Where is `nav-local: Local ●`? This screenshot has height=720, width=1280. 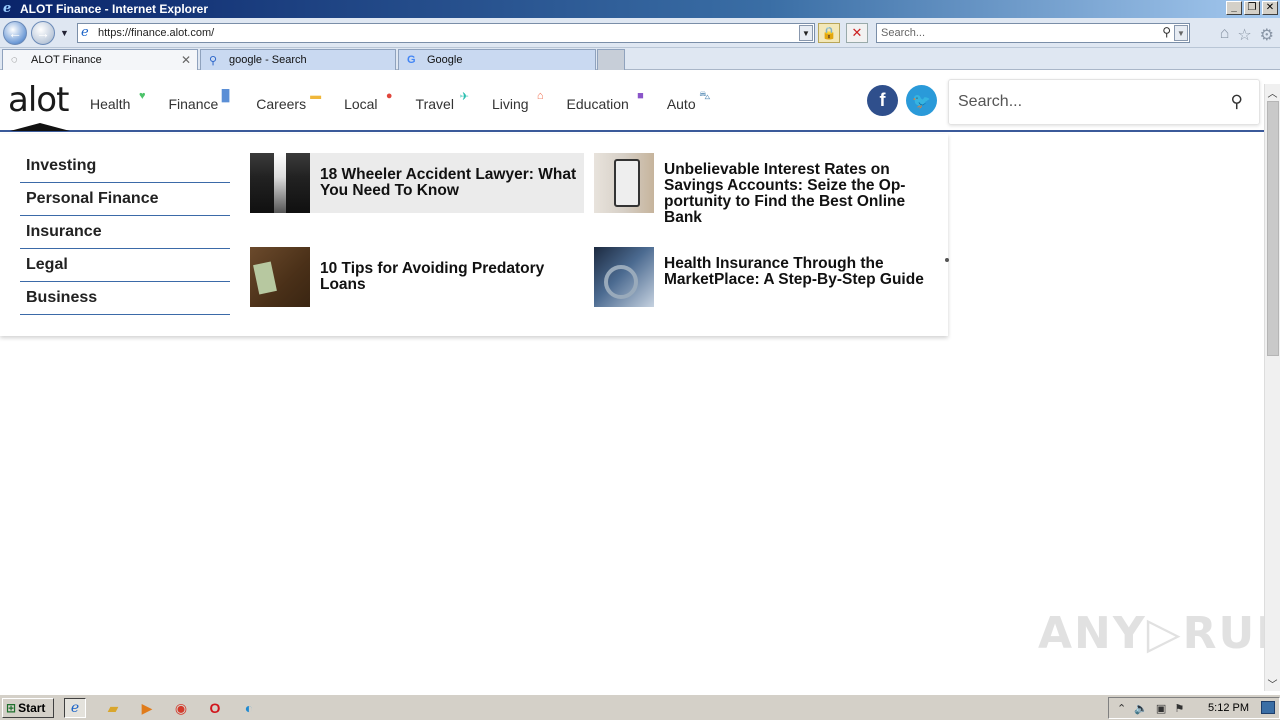 nav-local: Local ● is located at coordinates (368, 101).